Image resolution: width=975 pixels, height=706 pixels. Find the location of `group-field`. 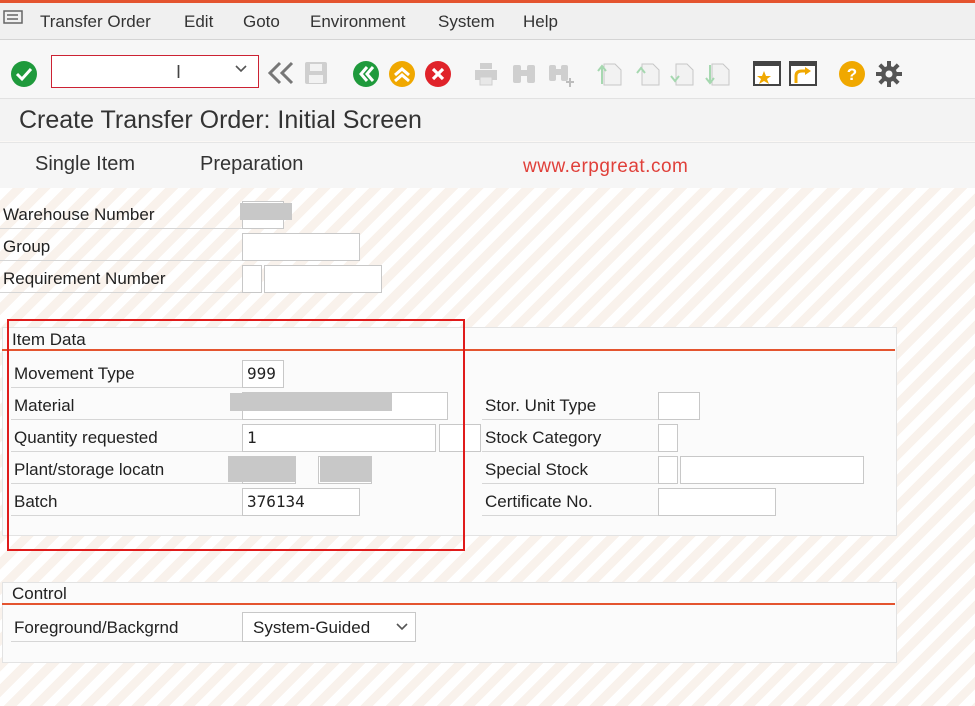

group-field is located at coordinates (301, 247).